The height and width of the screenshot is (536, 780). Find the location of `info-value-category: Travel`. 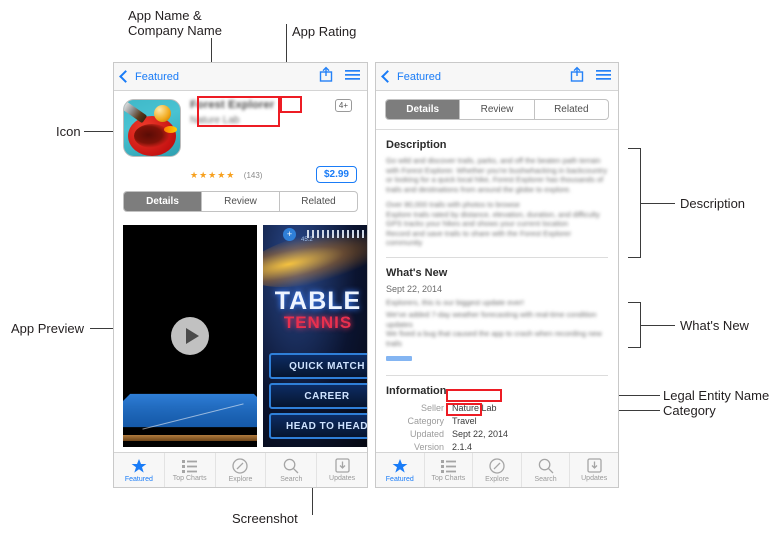

info-value-category: Travel is located at coordinates (464, 421).